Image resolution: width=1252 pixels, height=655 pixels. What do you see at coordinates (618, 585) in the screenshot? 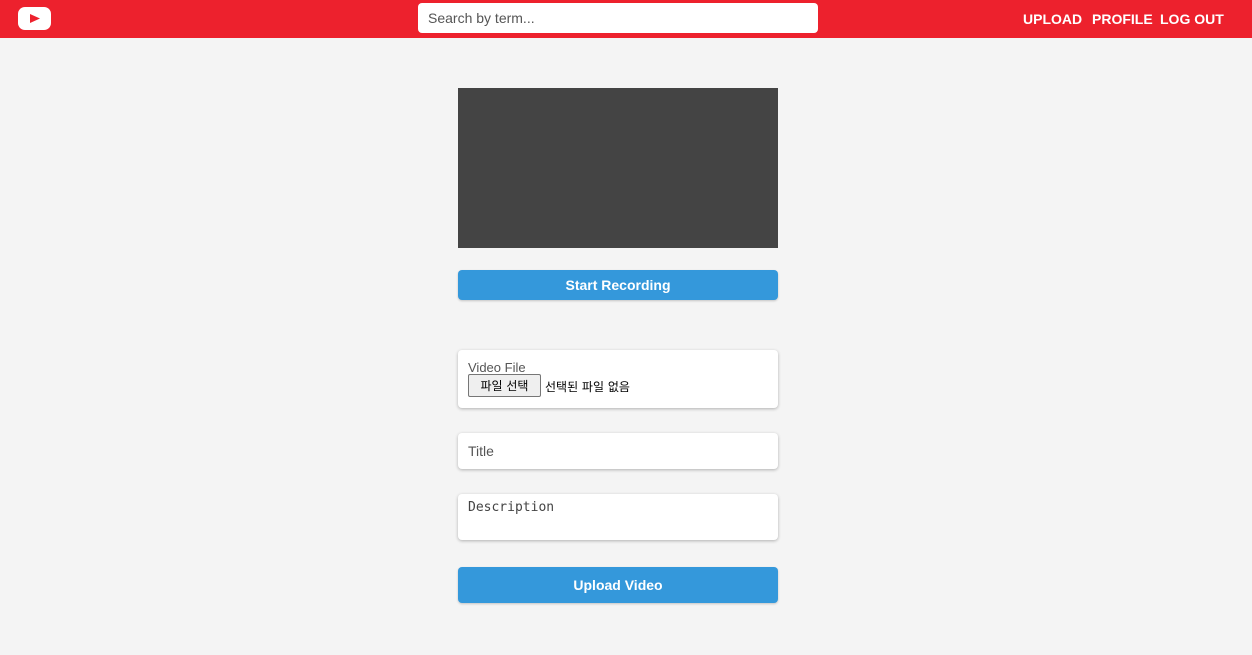
I see `upload-video-button: Upload Video` at bounding box center [618, 585].